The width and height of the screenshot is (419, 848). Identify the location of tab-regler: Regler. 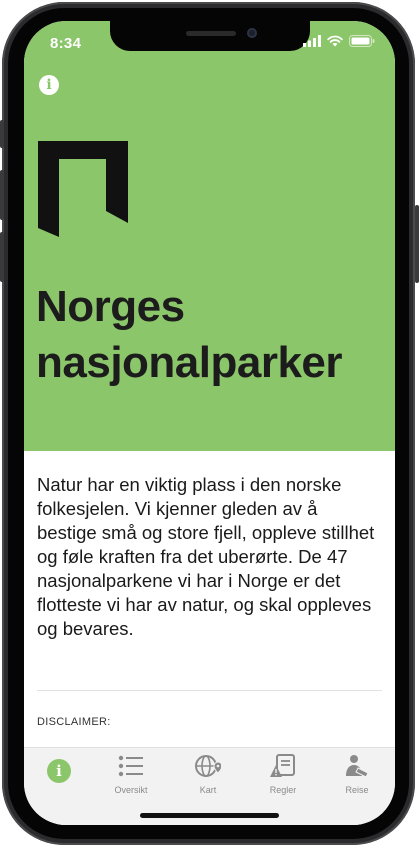
(283, 774).